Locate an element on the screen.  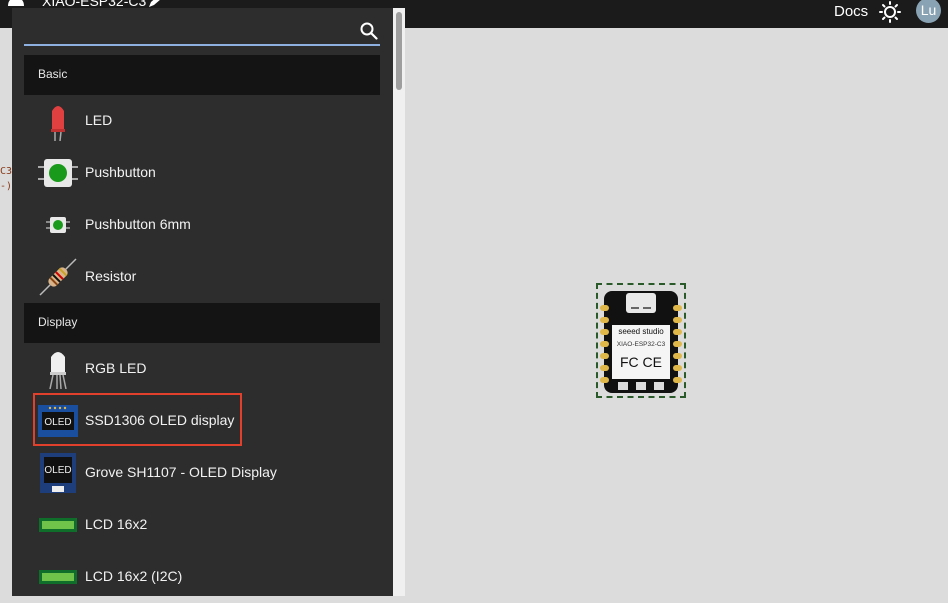
item-label: Grove SH1107 - OLED Display is located at coordinates (181, 472).